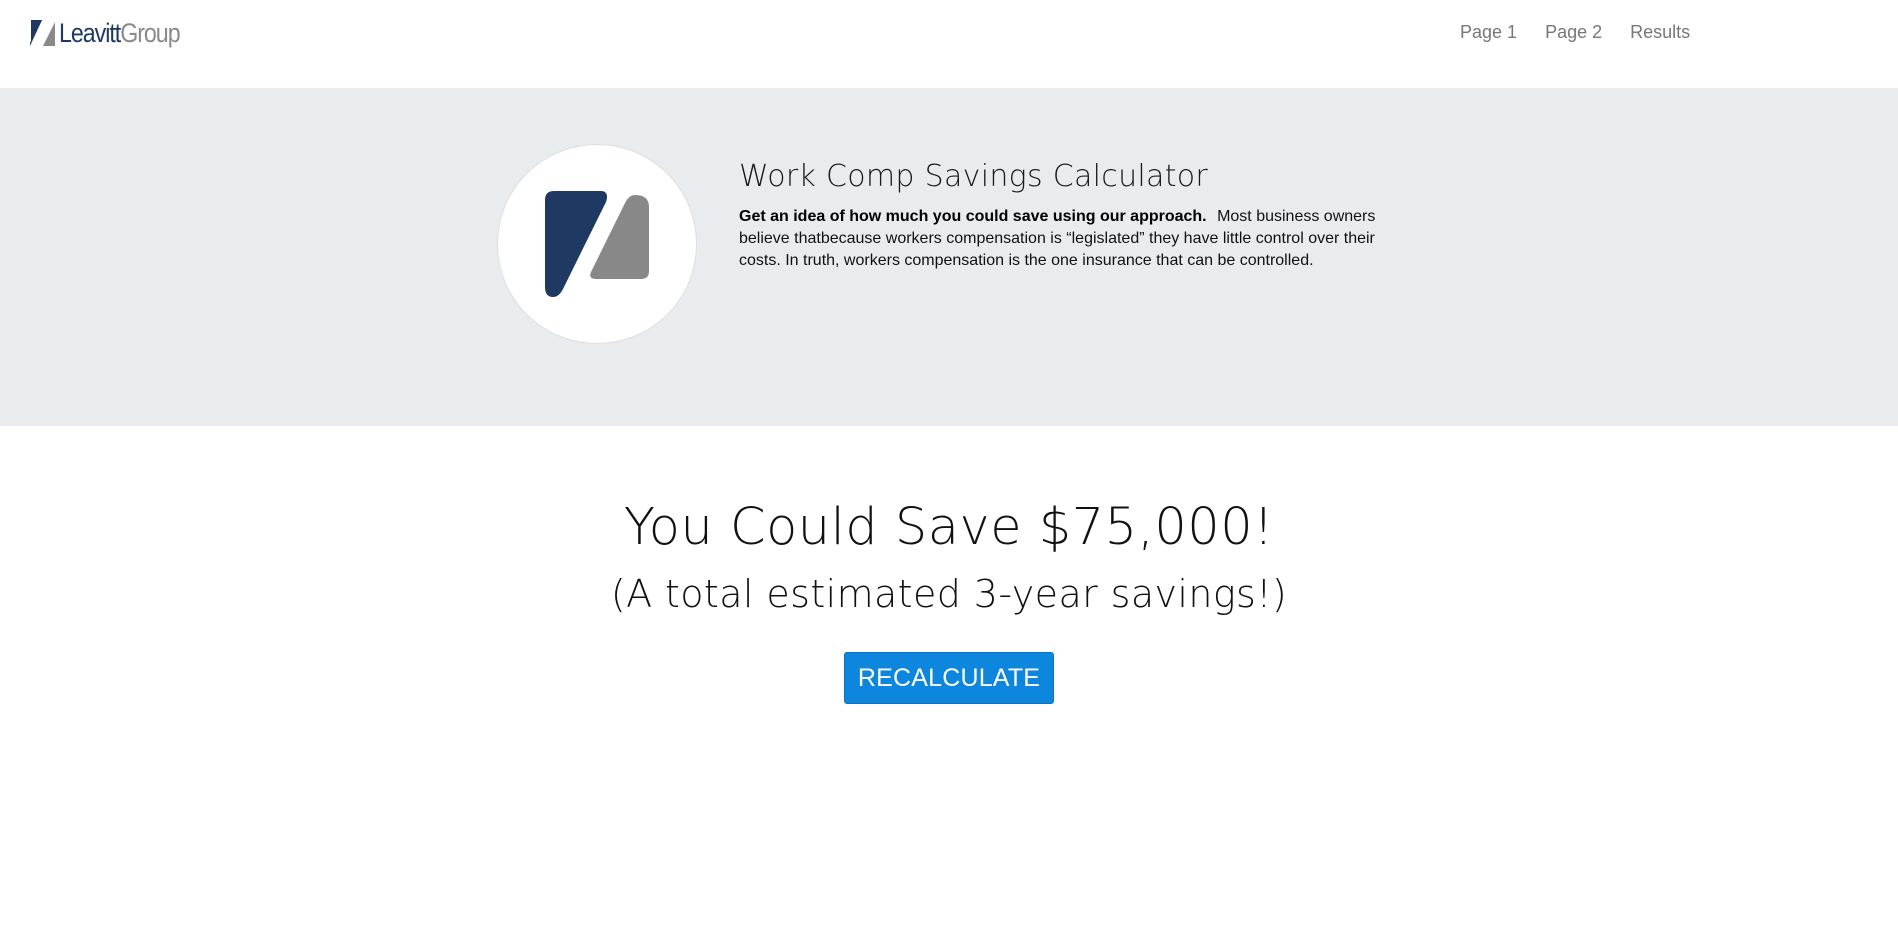 This screenshot has width=1898, height=942. I want to click on hero-logo-circle, so click(597, 244).